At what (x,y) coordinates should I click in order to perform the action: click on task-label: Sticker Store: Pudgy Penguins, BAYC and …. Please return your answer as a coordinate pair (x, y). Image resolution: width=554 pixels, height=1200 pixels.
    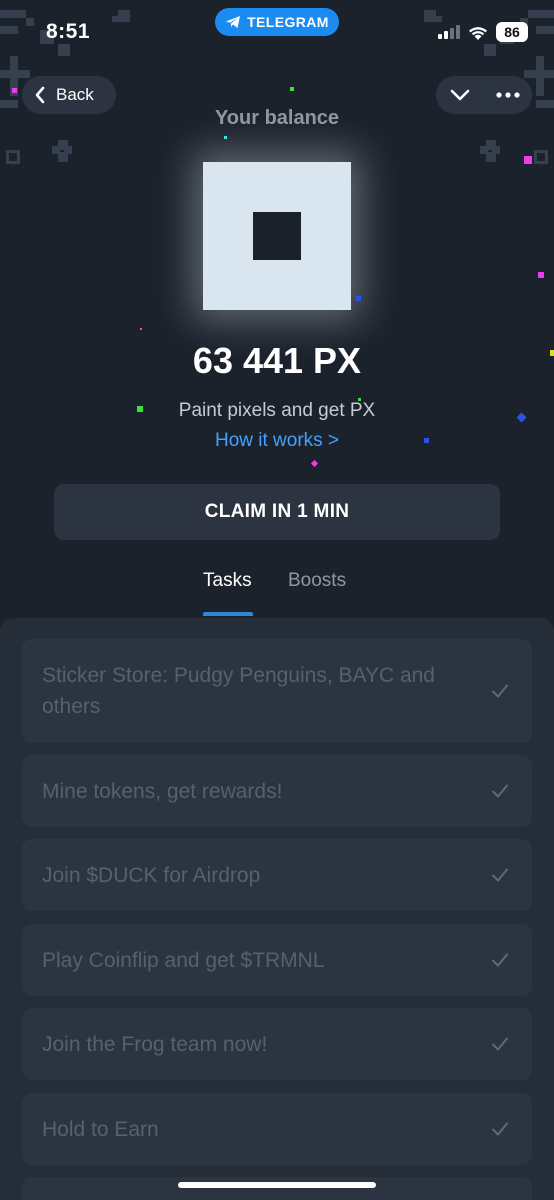
    Looking at the image, I should click on (238, 691).